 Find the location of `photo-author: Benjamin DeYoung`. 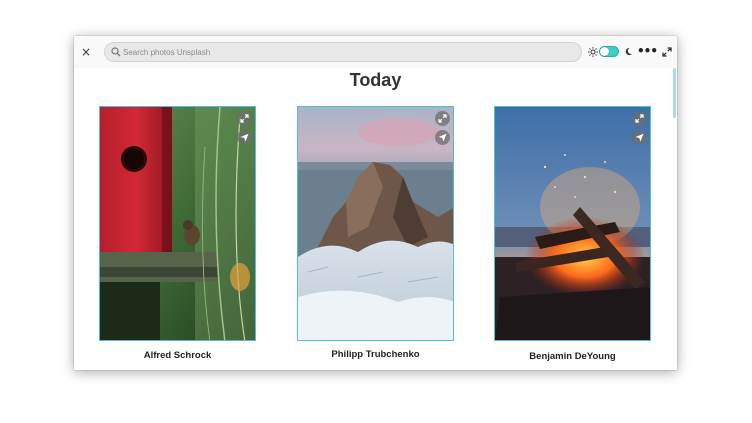

photo-author: Benjamin DeYoung is located at coordinates (572, 356).